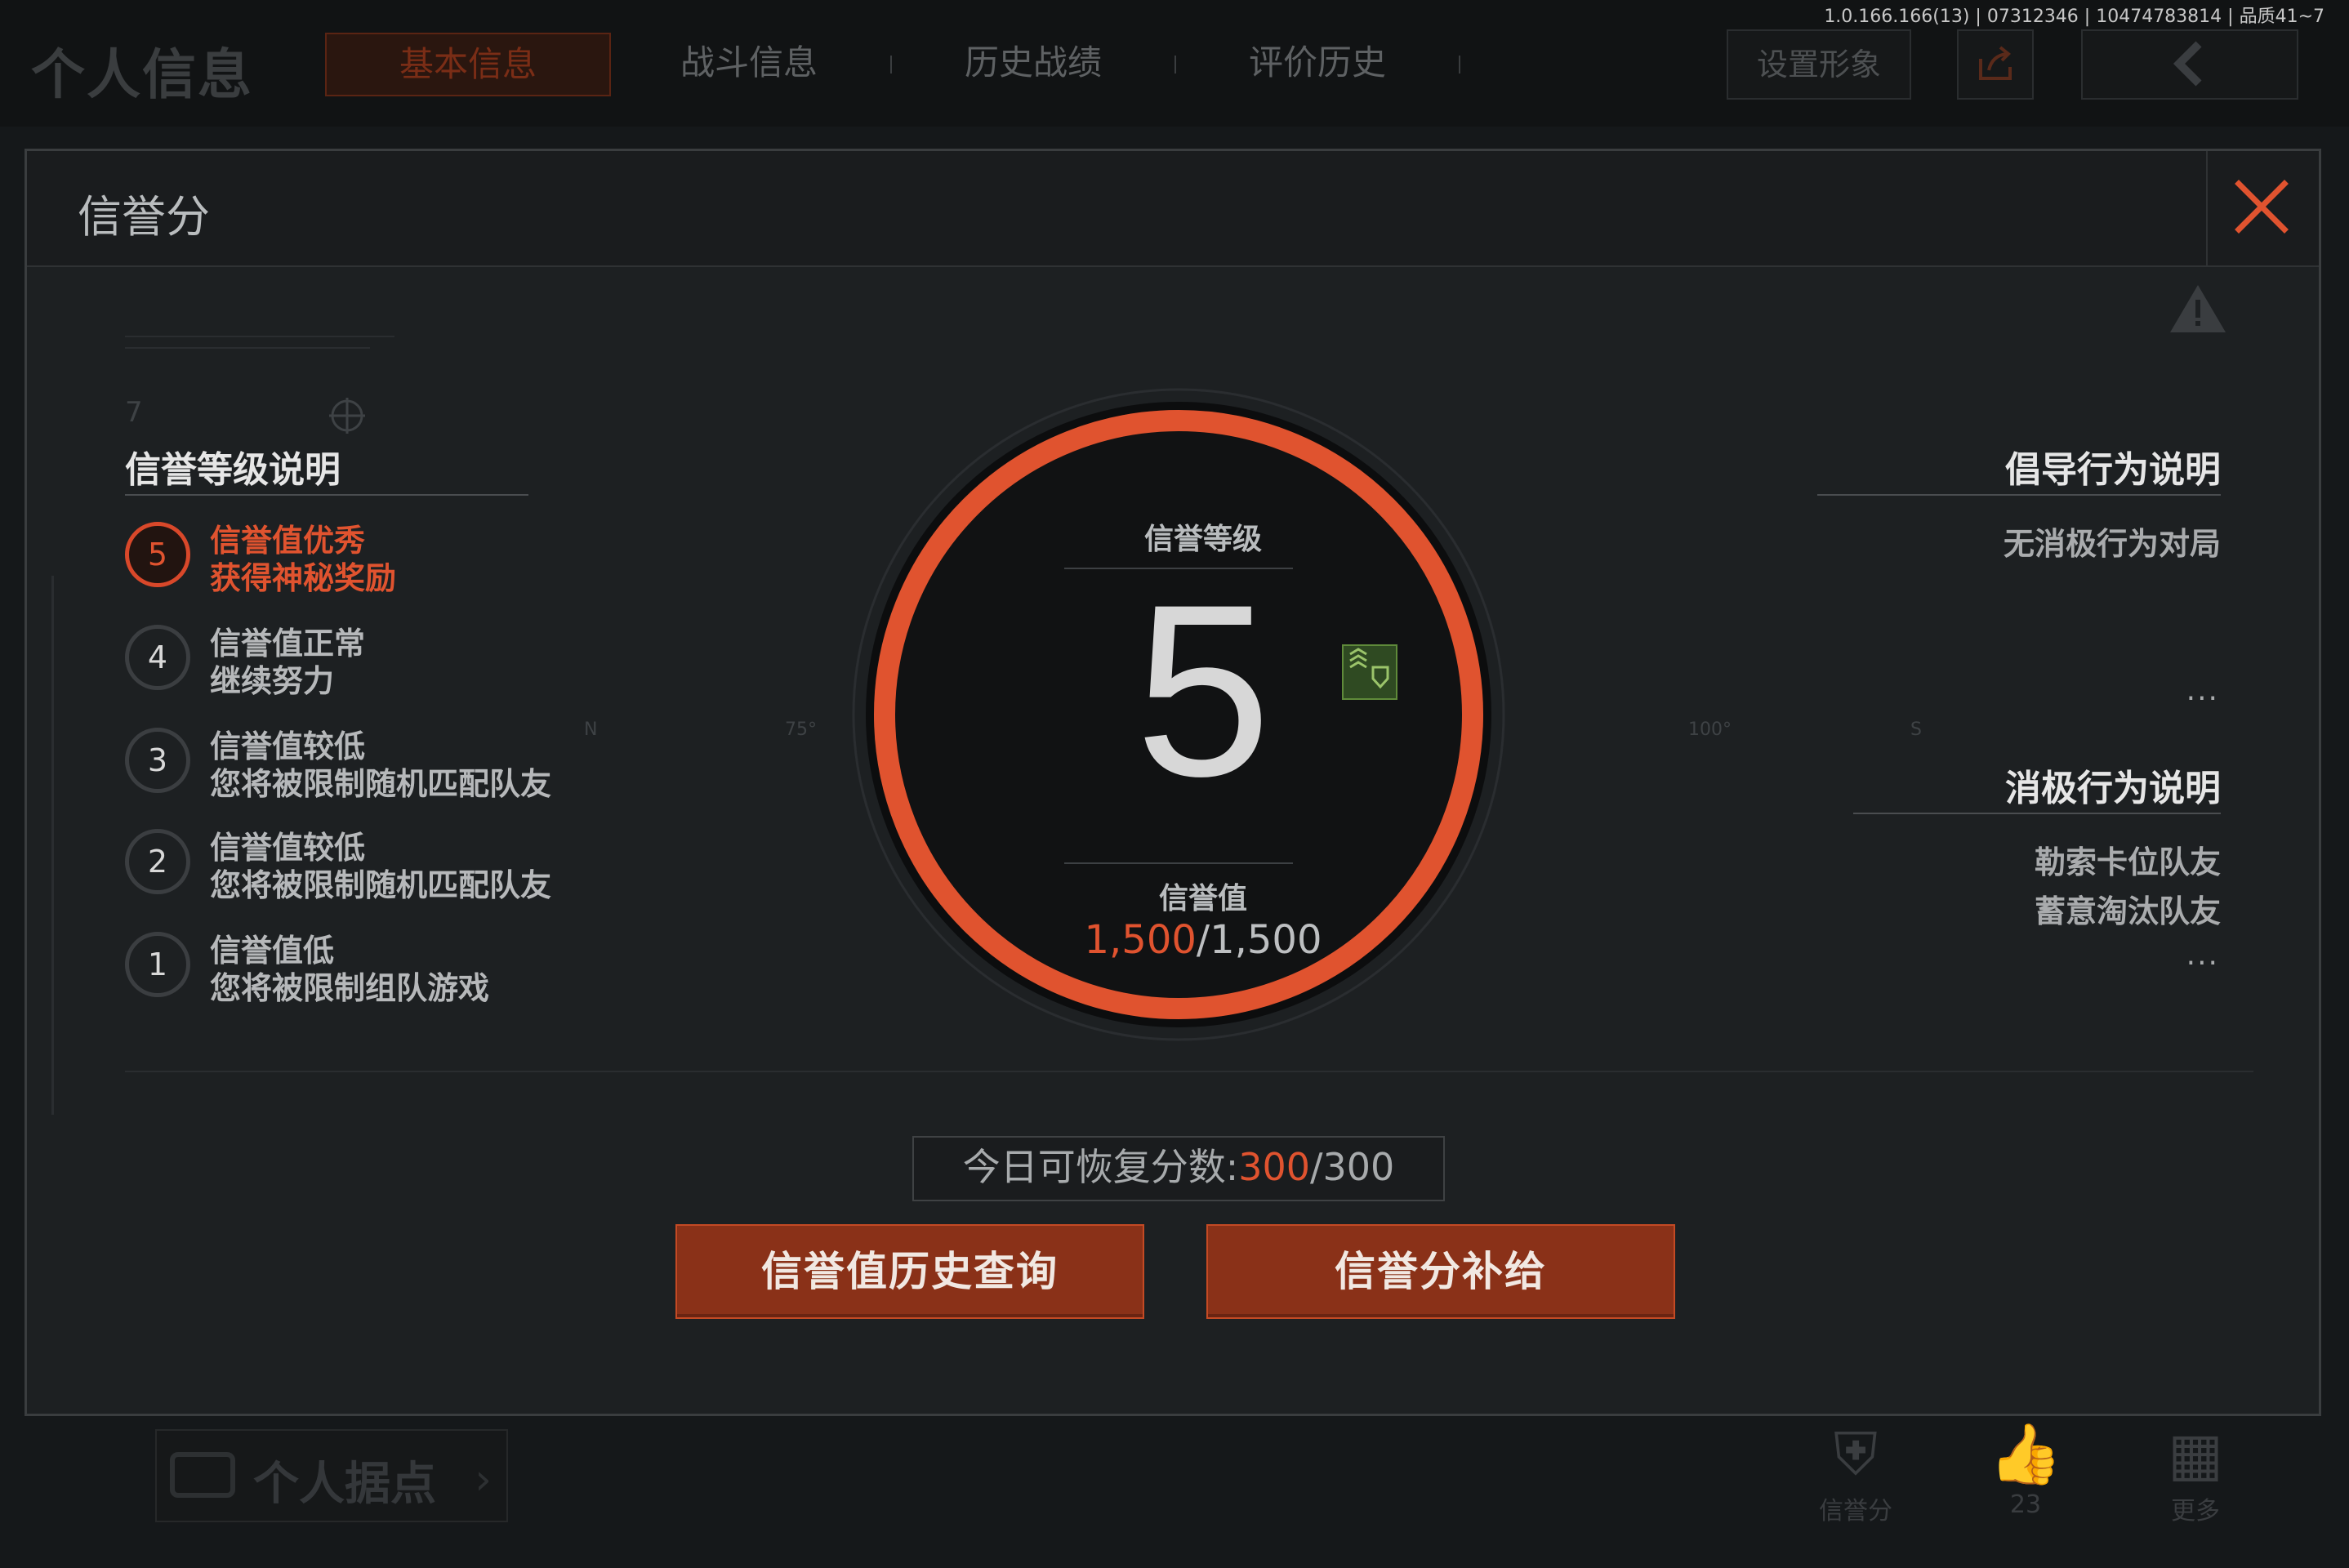 This screenshot has height=1568, width=2349. Describe the element at coordinates (202, 1475) in the screenshot. I see `base-icon` at that location.